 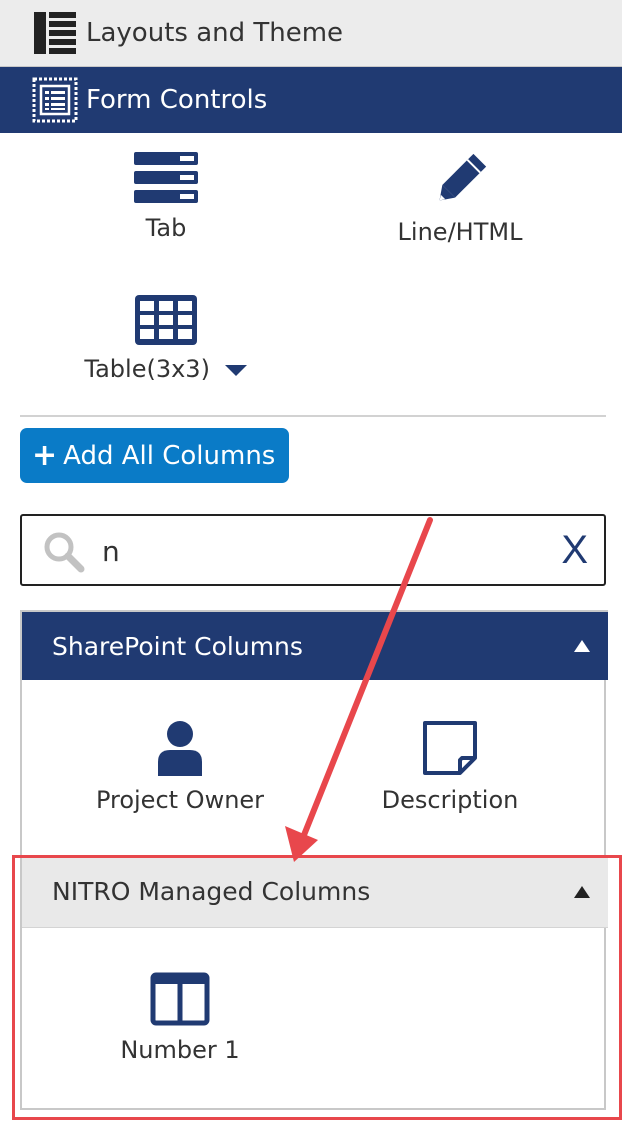 I want to click on line-html-label: Line/HTML, so click(x=460, y=232).